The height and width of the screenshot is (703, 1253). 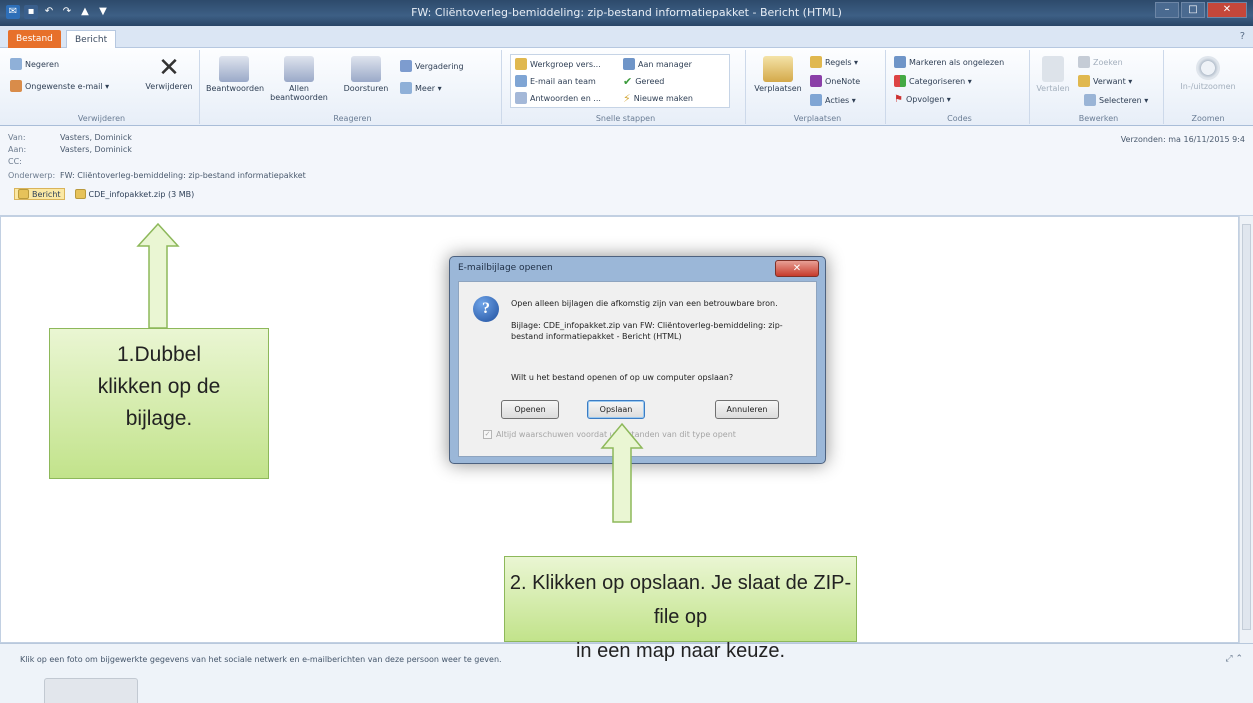 I want to click on translate-button: Vertalen, so click(x=1053, y=74).